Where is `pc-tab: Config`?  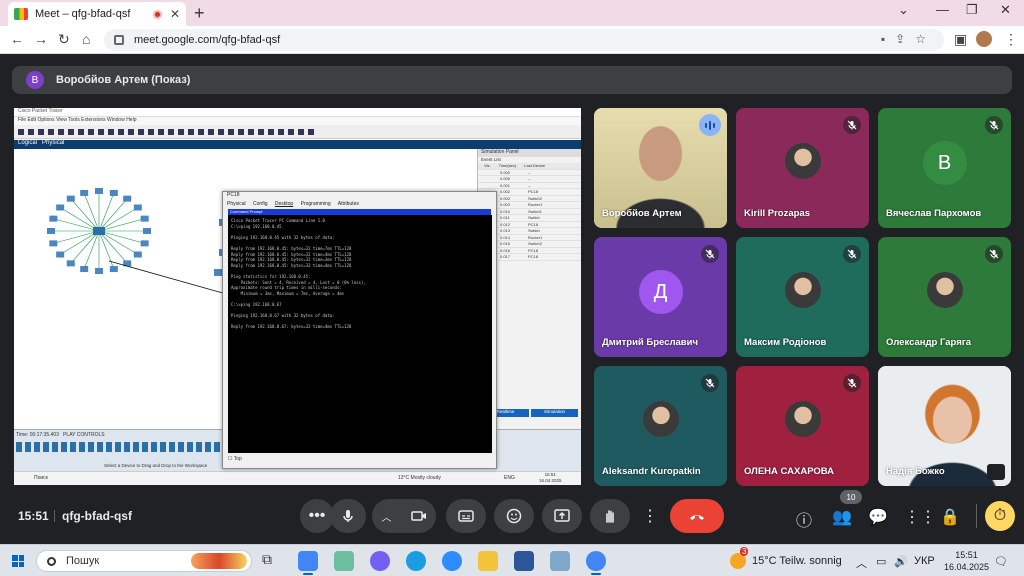 pc-tab: Config is located at coordinates (260, 204).